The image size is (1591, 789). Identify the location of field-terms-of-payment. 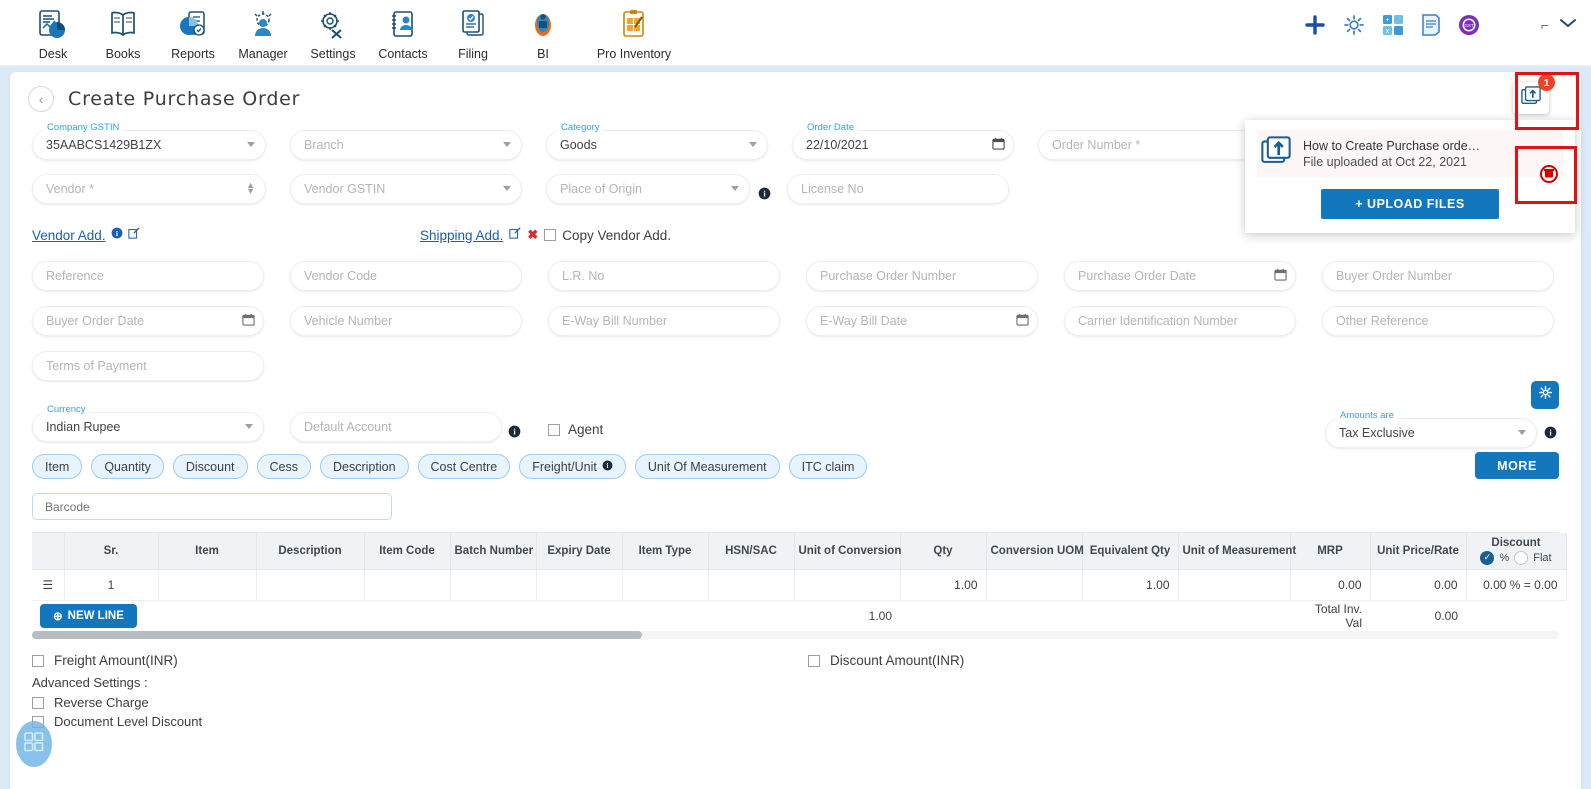
(148, 366).